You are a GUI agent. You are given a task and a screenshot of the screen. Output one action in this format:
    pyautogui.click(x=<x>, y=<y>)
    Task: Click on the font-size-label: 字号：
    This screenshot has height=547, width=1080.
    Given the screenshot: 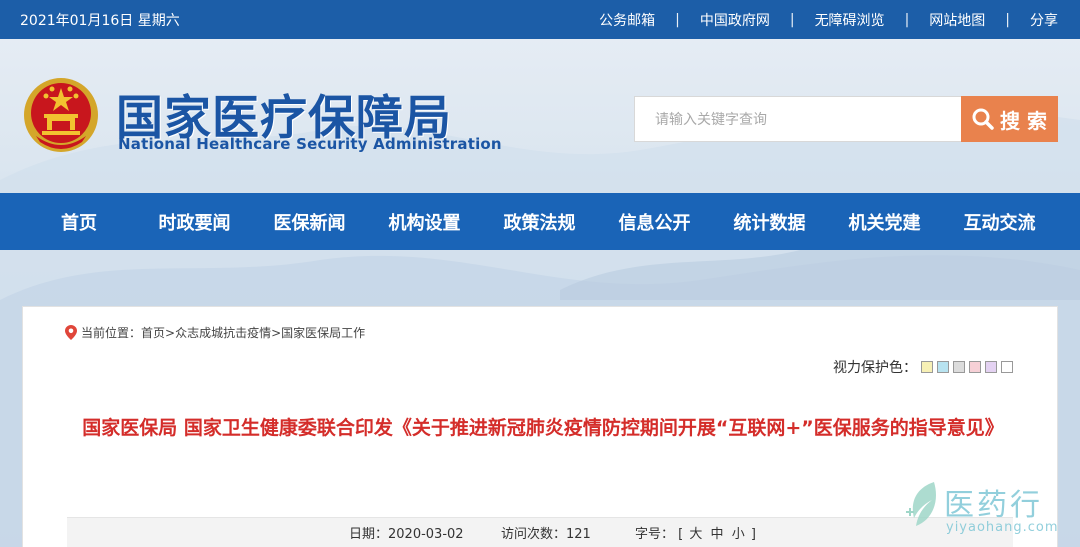 What is the action you would take?
    pyautogui.click(x=655, y=534)
    